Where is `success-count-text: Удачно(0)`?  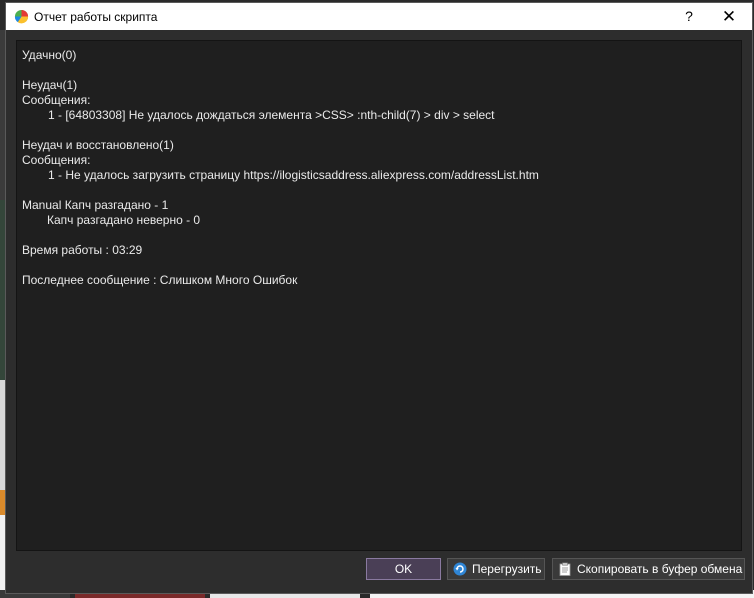
success-count-text: Удачно(0) is located at coordinates (49, 55).